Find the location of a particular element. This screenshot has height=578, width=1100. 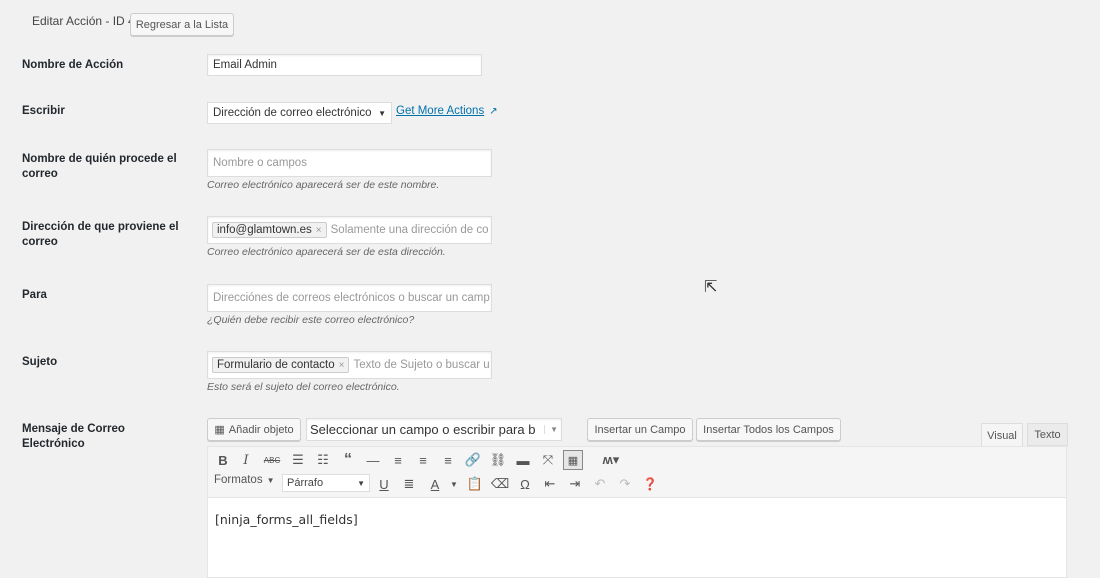

outdent-icon: ⇤ is located at coordinates (550, 484).